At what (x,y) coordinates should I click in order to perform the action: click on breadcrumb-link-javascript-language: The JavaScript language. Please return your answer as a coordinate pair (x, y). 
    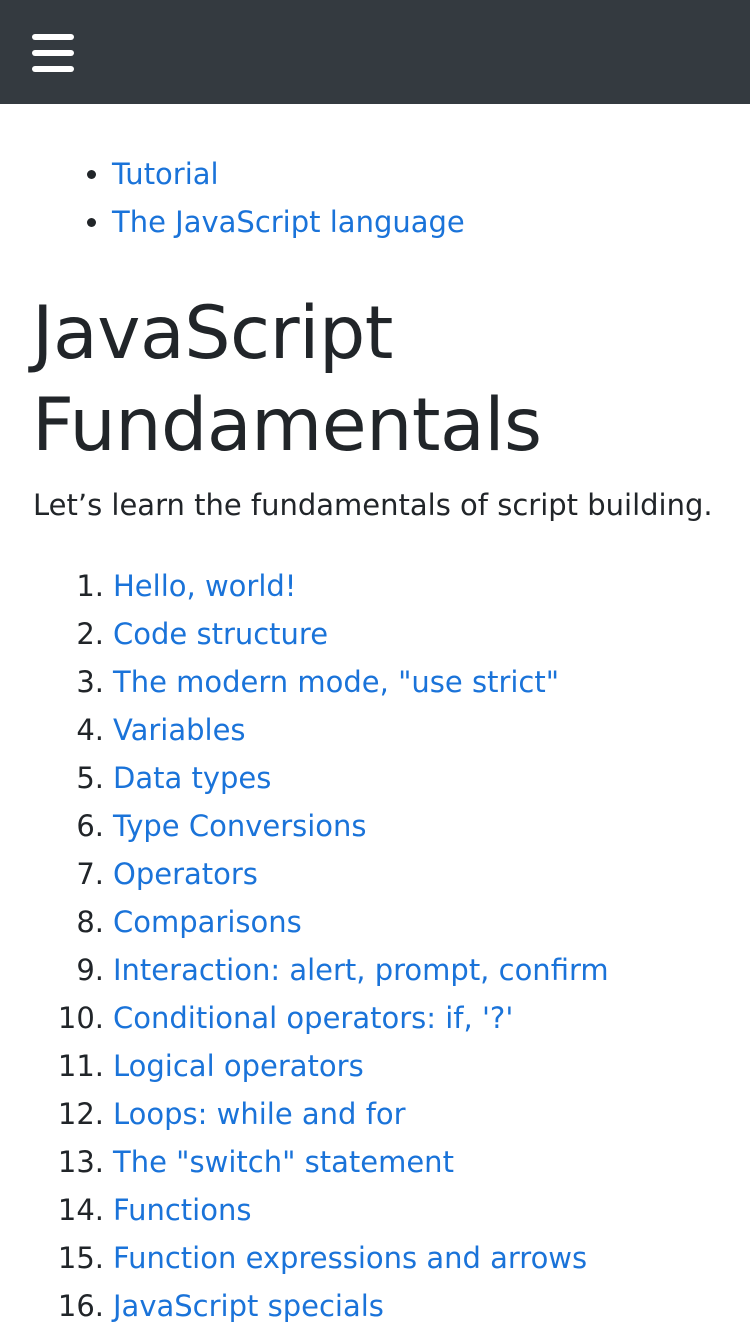
    Looking at the image, I should click on (288, 222).